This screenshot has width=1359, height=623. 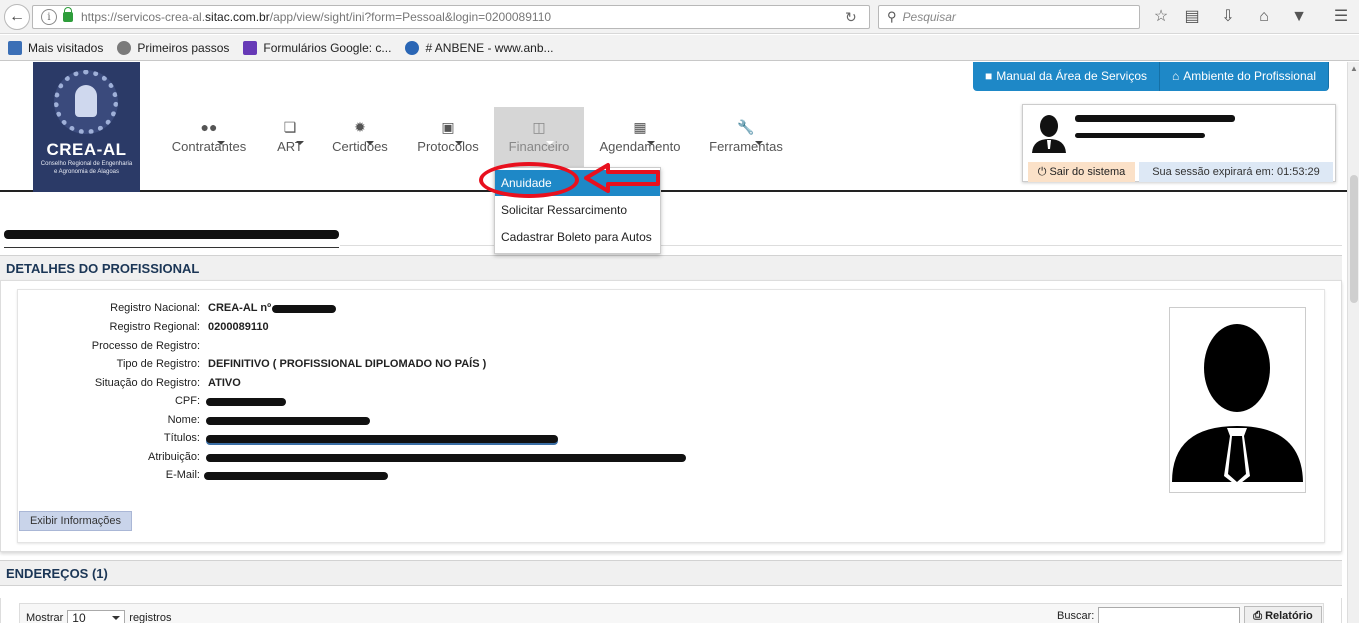 What do you see at coordinates (1161, 17) in the screenshot?
I see `star-icon: ☆` at bounding box center [1161, 17].